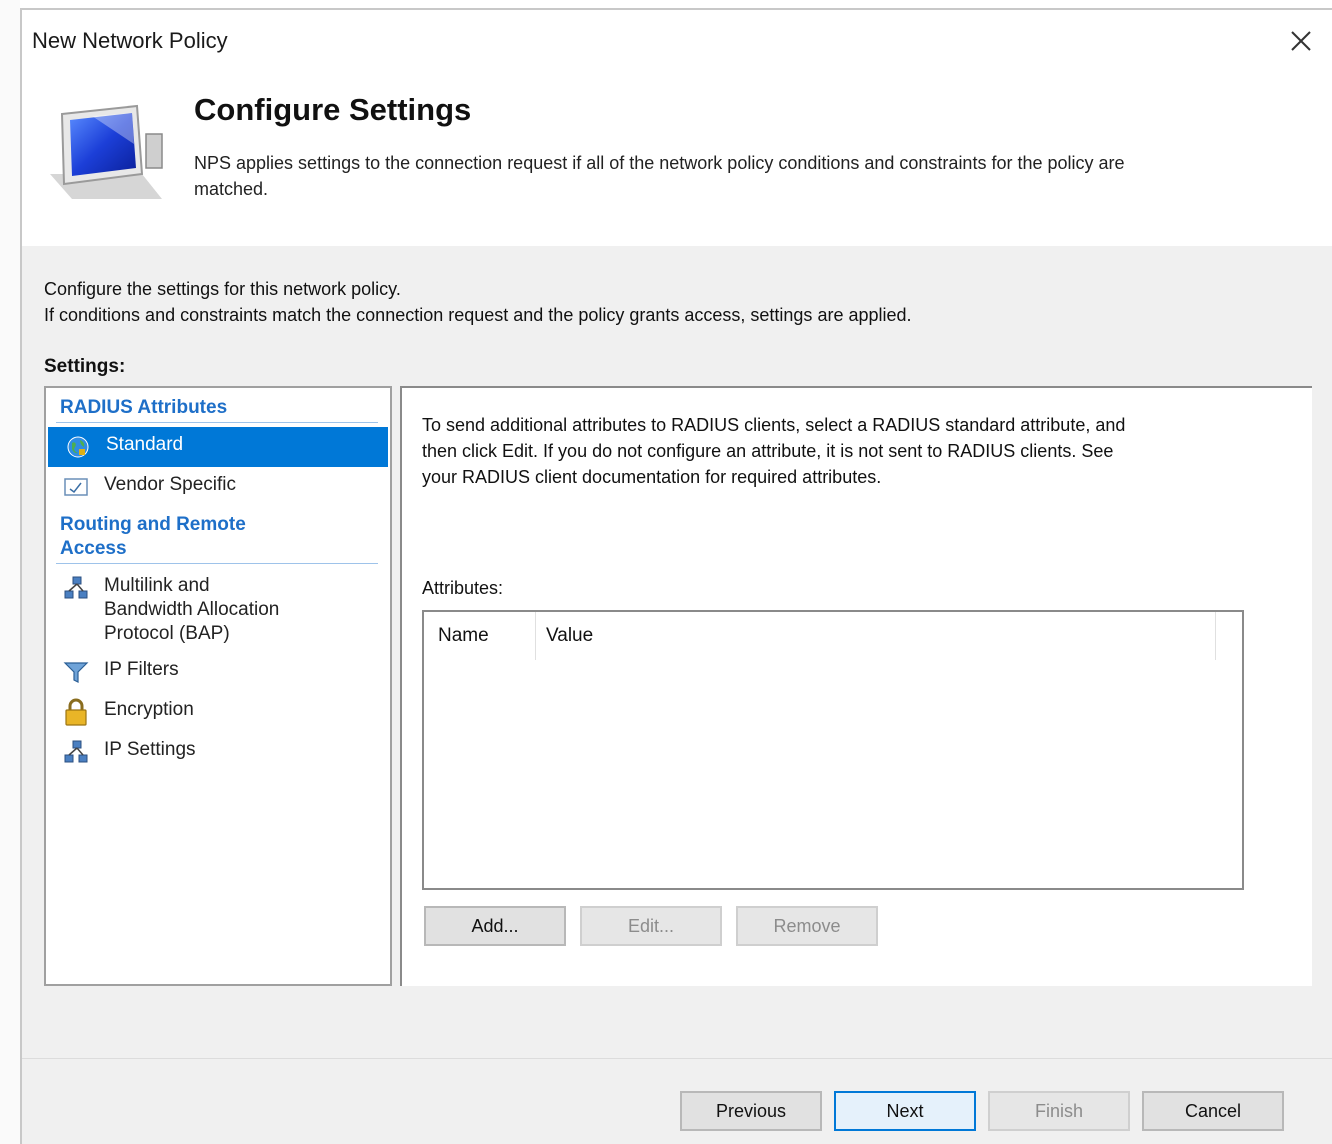 Image resolution: width=1332 pixels, height=1144 pixels. Describe the element at coordinates (333, 109) in the screenshot. I see `page-title: Configure Settings` at that location.